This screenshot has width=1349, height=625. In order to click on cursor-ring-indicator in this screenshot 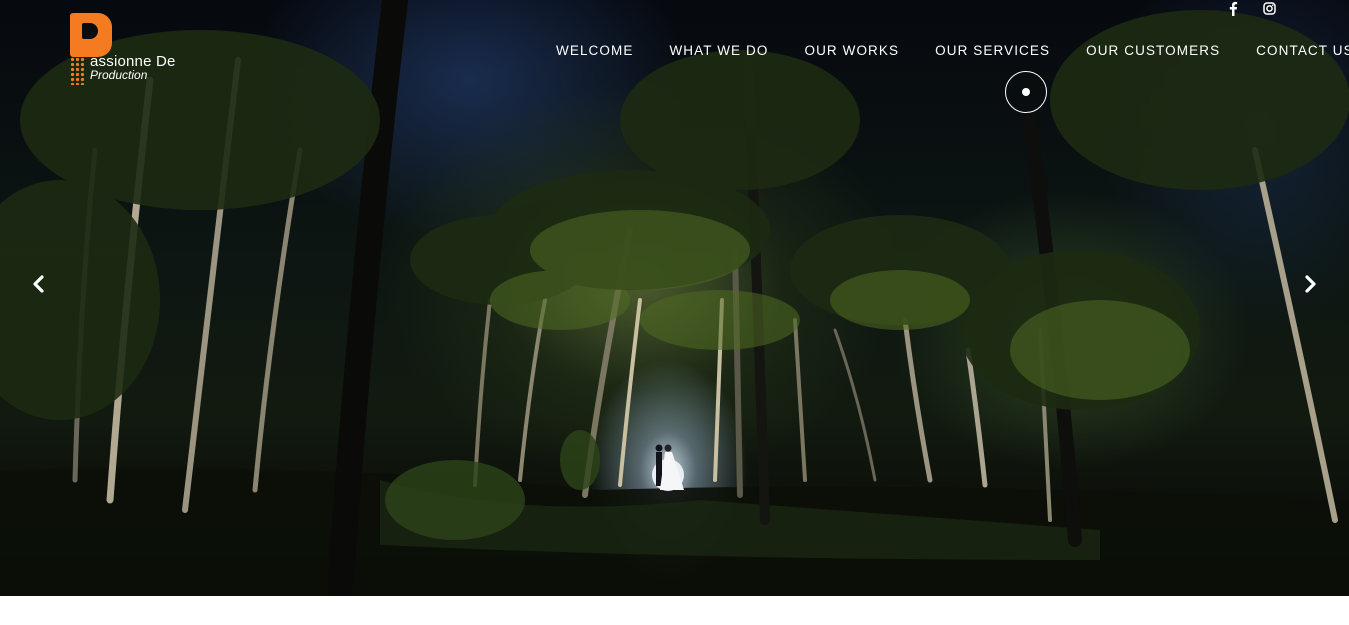, I will do `click(1026, 92)`.